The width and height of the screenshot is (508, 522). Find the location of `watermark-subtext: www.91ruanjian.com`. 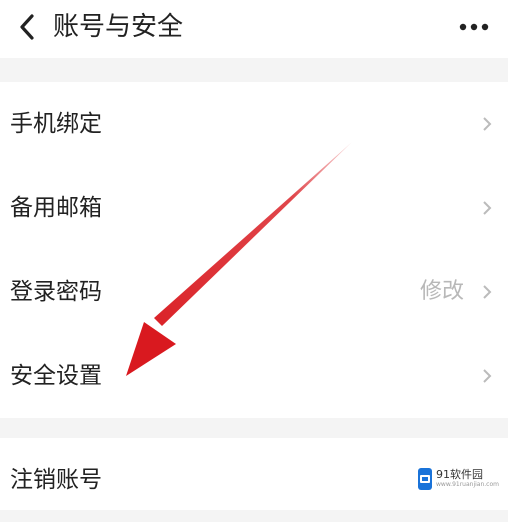

watermark-subtext: www.91ruanjian.com is located at coordinates (467, 484).